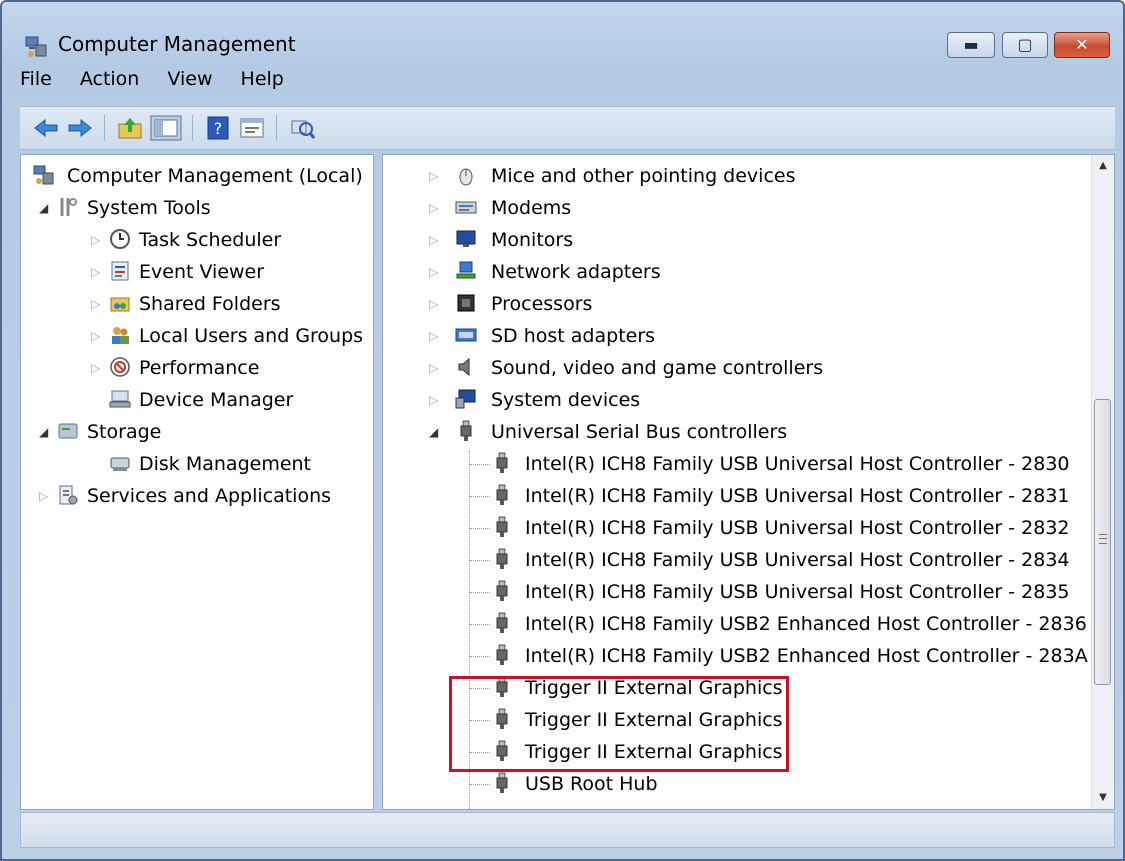  What do you see at coordinates (104, 128) in the screenshot?
I see `toolbar-separator` at bounding box center [104, 128].